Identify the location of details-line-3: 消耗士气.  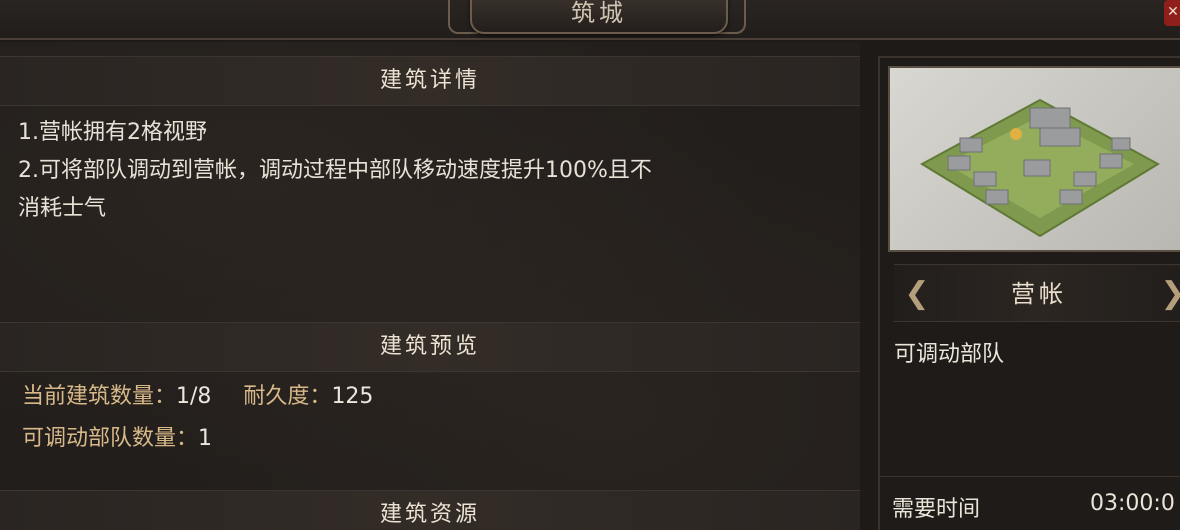
(62, 208).